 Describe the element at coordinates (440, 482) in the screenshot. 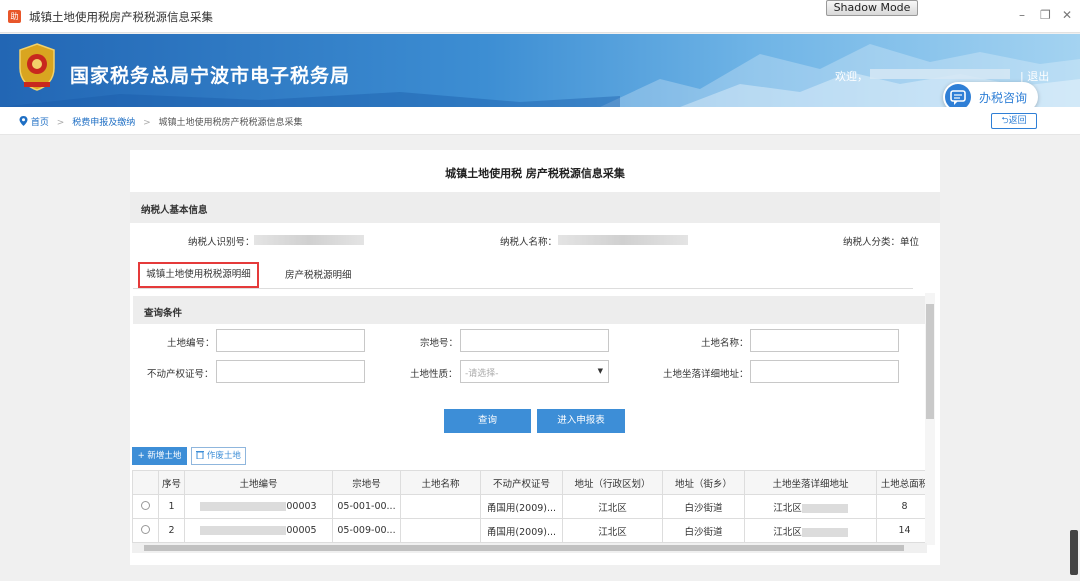

I see `col-header-land-name: 土地名称` at that location.